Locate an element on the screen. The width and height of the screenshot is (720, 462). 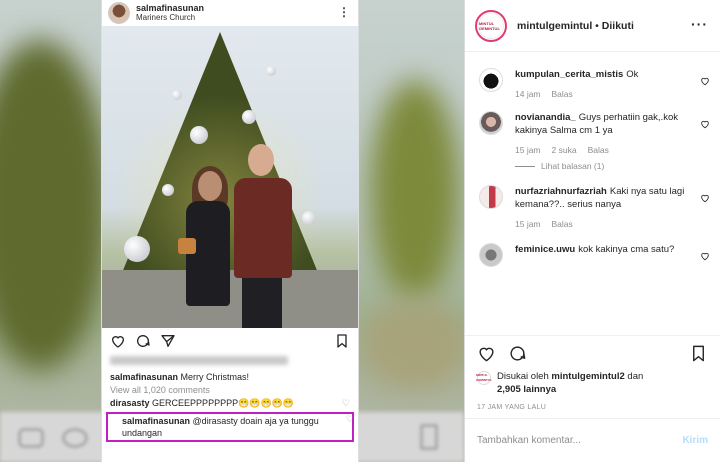
account-username: mintulgemintul is located at coordinates (554, 26).